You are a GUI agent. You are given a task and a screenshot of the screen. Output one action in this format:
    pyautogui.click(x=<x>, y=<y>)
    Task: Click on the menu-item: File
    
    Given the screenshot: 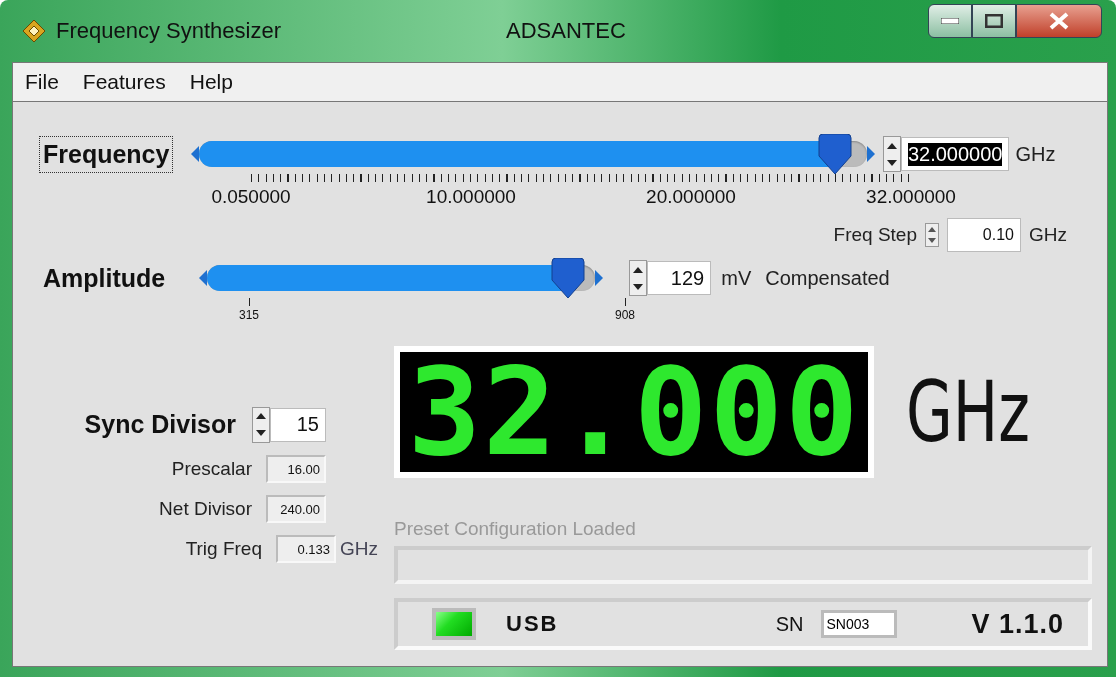 What is the action you would take?
    pyautogui.click(x=42, y=82)
    